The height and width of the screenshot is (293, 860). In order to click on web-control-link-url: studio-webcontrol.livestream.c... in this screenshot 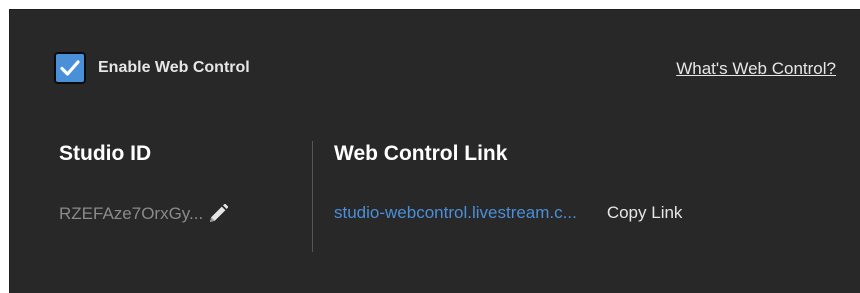, I will do `click(455, 213)`.